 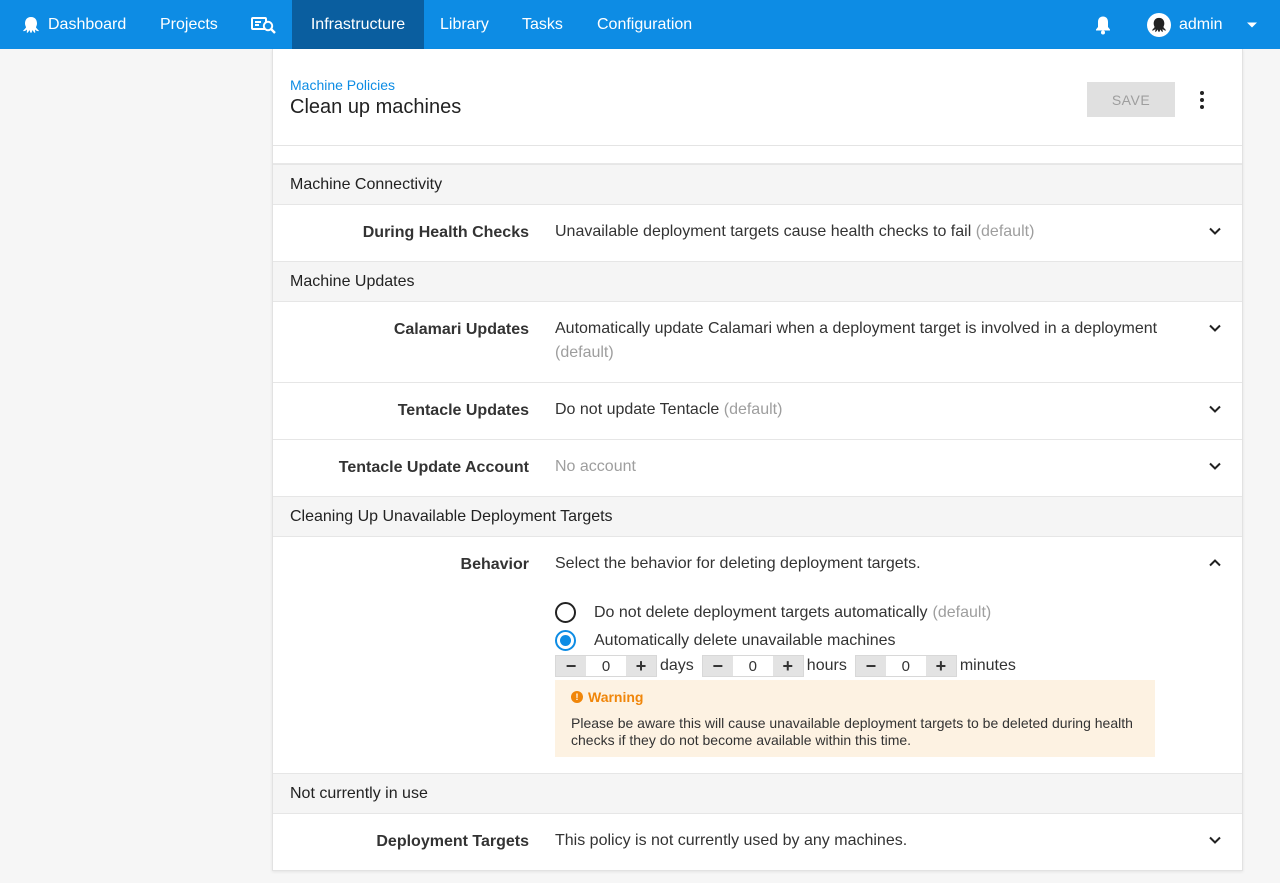 I want to click on page-title: Clean up machines, so click(x=376, y=107).